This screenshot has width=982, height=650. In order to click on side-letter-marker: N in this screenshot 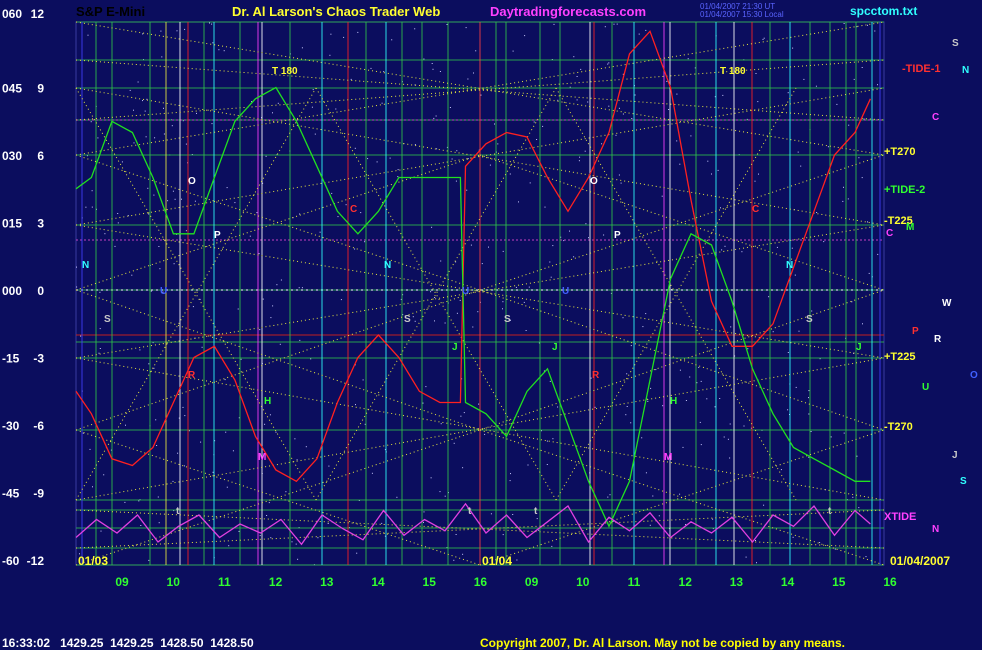, I will do `click(965, 70)`.